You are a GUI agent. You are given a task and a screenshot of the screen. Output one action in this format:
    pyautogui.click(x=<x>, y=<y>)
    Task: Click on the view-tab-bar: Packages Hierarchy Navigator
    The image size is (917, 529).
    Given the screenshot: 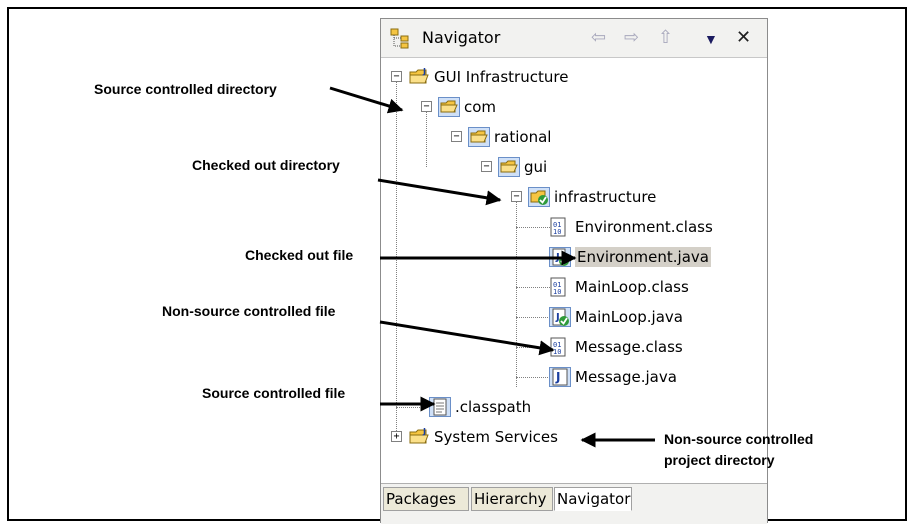 What is the action you would take?
    pyautogui.click(x=574, y=503)
    